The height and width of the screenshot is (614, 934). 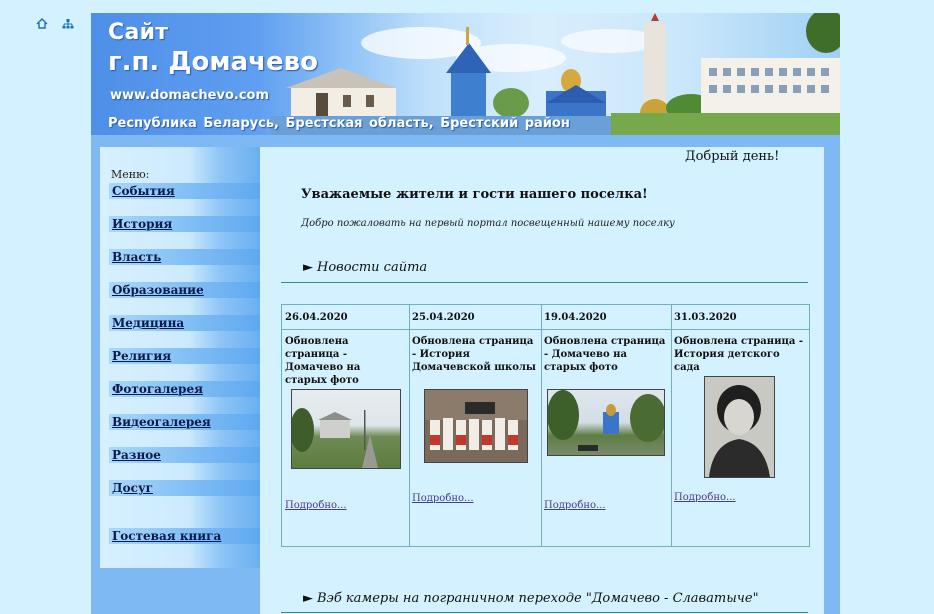 I want to click on sidebar-item-label: Власть, so click(x=136, y=257).